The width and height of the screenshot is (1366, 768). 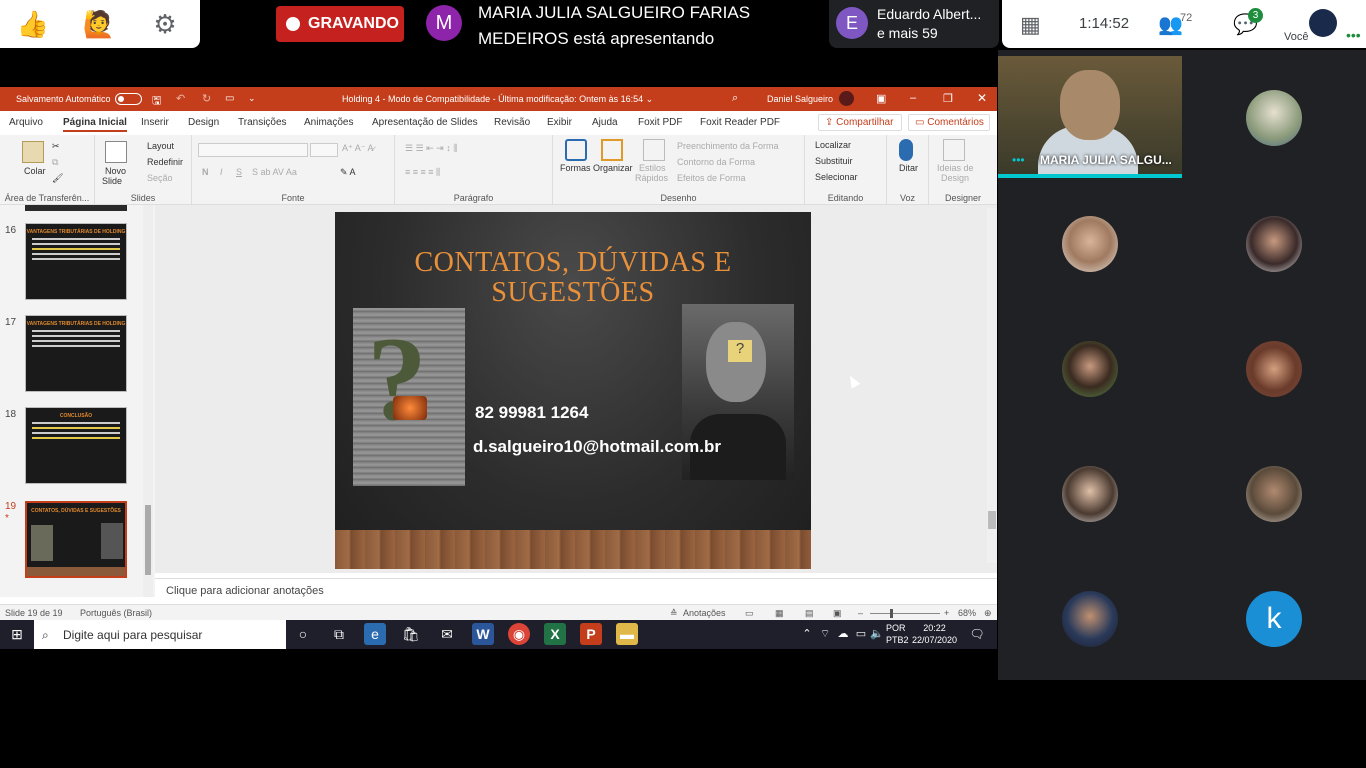 What do you see at coordinates (982, 98) in the screenshot?
I see `close-icon: ✕` at bounding box center [982, 98].